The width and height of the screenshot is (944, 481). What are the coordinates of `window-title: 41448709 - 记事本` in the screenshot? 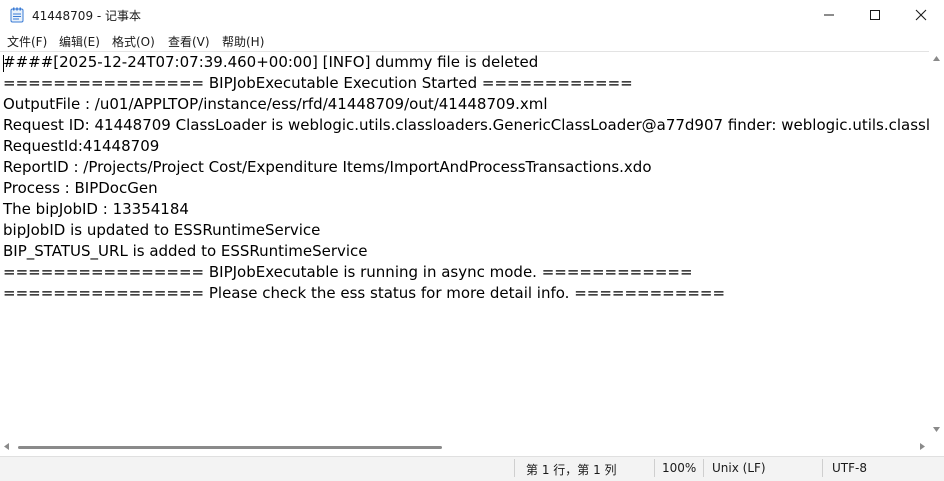 It's located at (87, 16).